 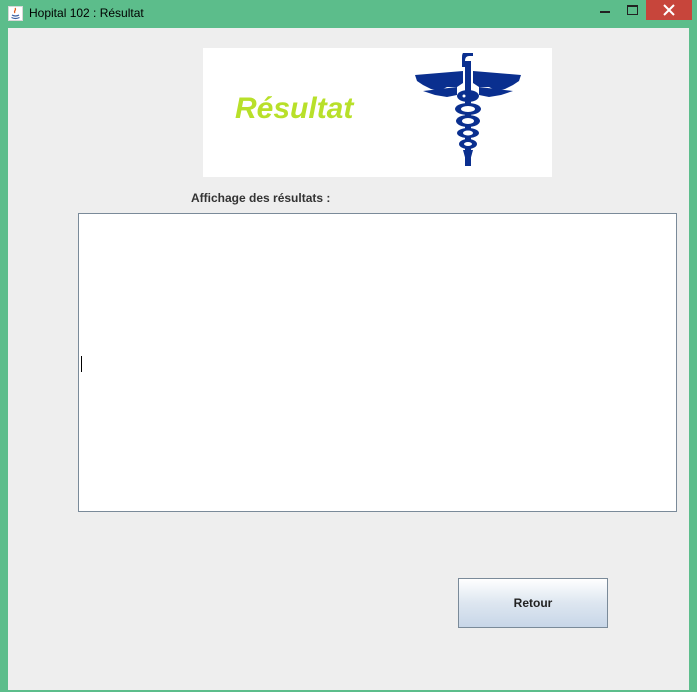 What do you see at coordinates (86, 13) in the screenshot?
I see `window-title: Hopital 102 : Résultat` at bounding box center [86, 13].